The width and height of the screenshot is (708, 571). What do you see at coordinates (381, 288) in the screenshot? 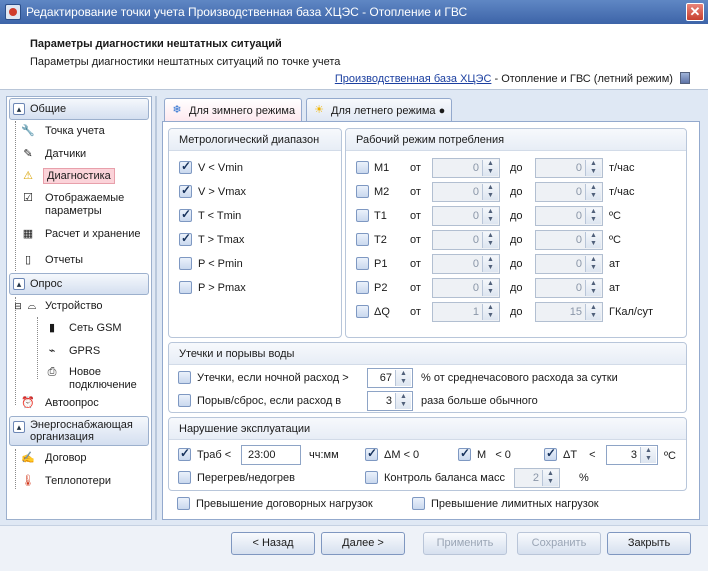
I see `work-param-label: P2` at bounding box center [381, 288].